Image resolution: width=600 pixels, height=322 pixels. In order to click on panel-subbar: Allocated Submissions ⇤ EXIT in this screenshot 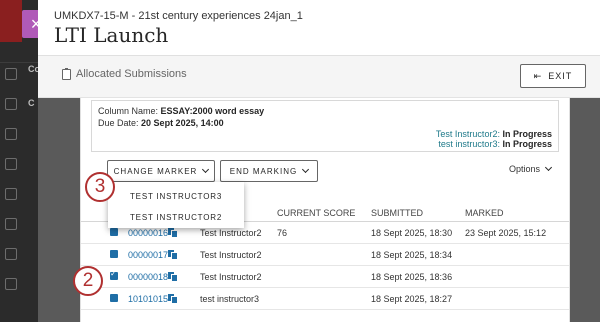, I will do `click(319, 77)`.